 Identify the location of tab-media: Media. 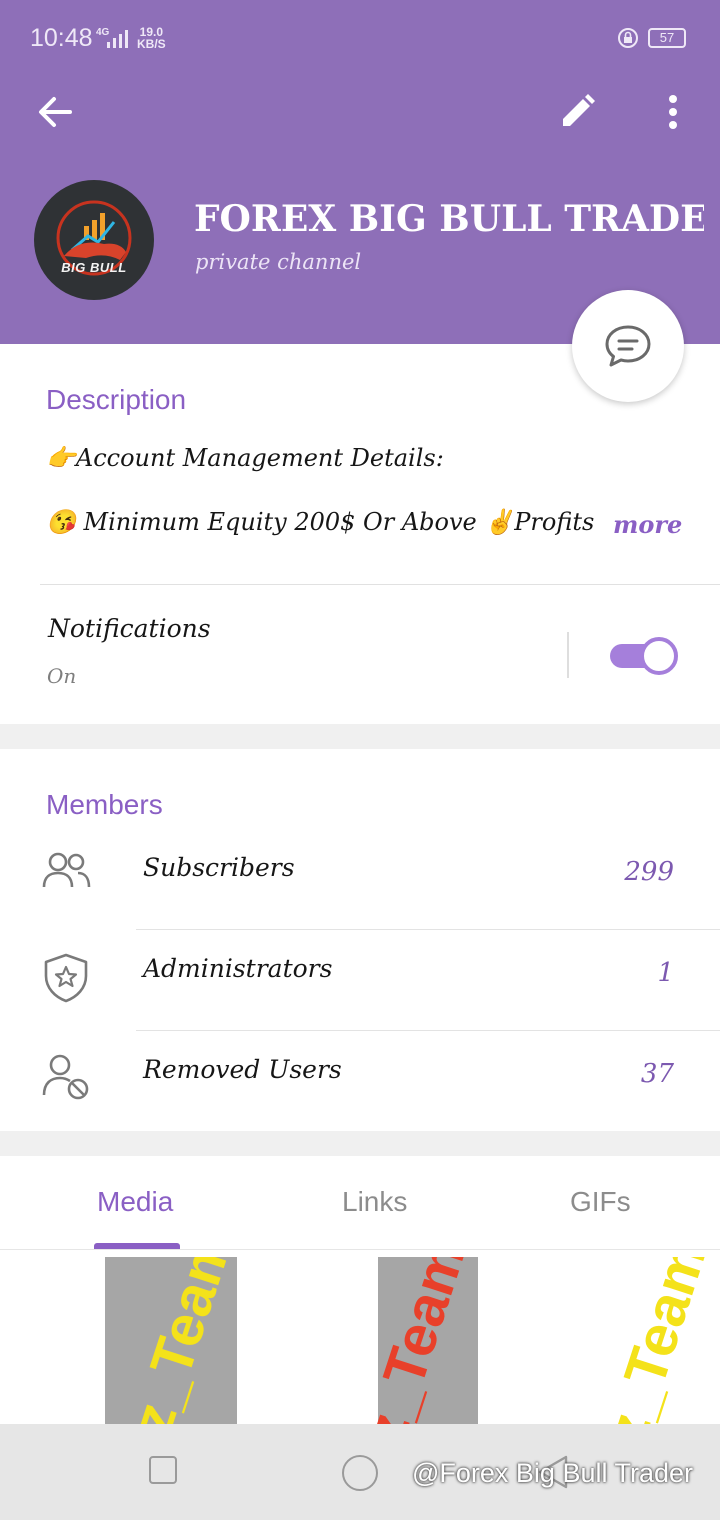
(135, 1202).